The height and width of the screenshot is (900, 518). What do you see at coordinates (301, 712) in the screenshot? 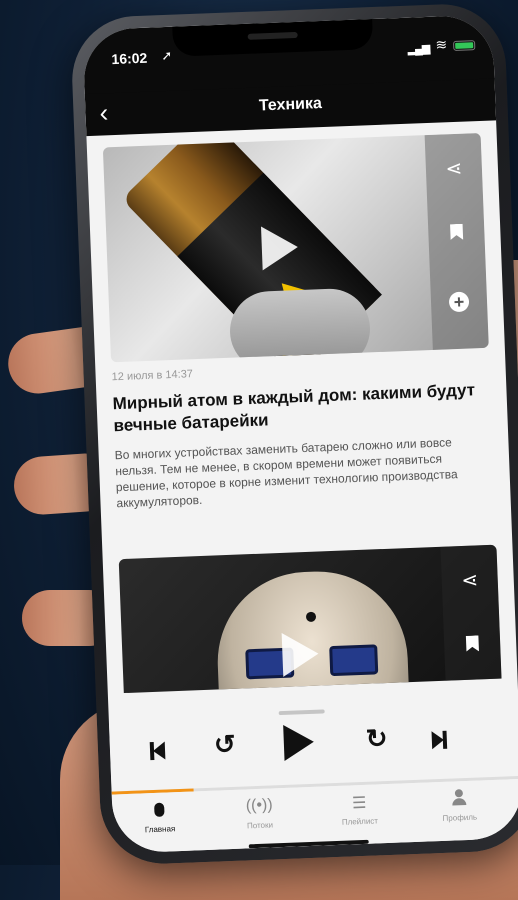
I see `player-drag-handle` at bounding box center [301, 712].